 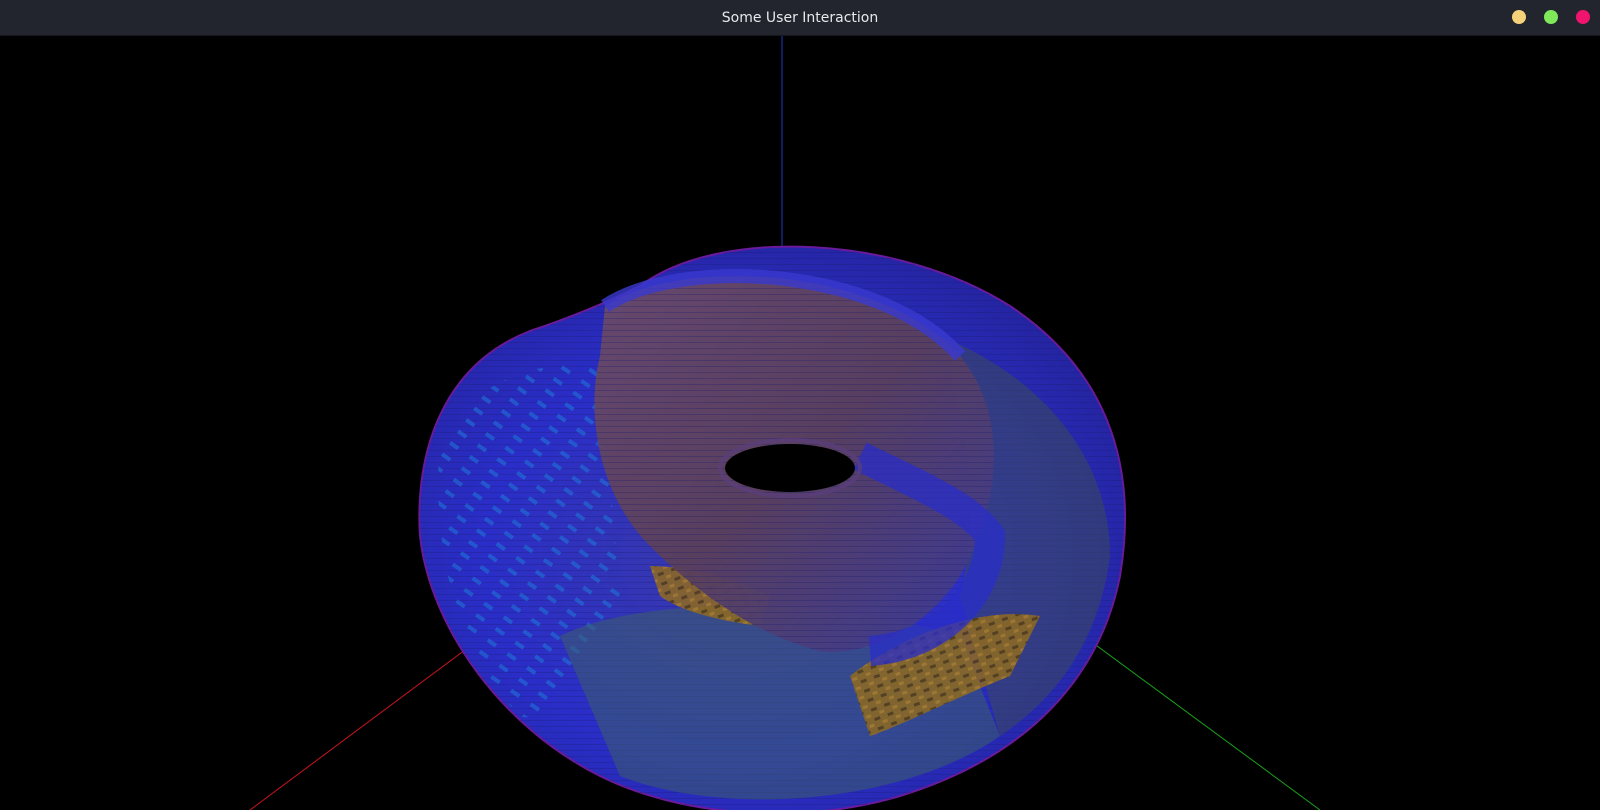 What do you see at coordinates (1583, 17) in the screenshot?
I see `close-button` at bounding box center [1583, 17].